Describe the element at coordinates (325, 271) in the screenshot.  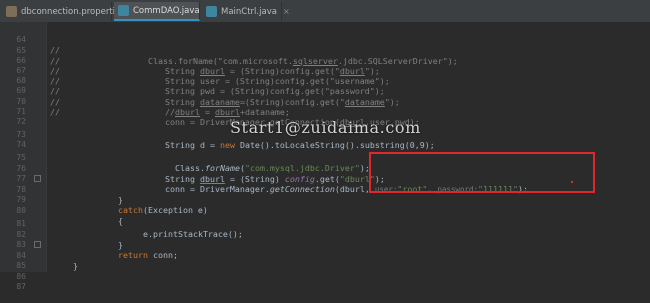
I see `code-line-86: 86` at that location.